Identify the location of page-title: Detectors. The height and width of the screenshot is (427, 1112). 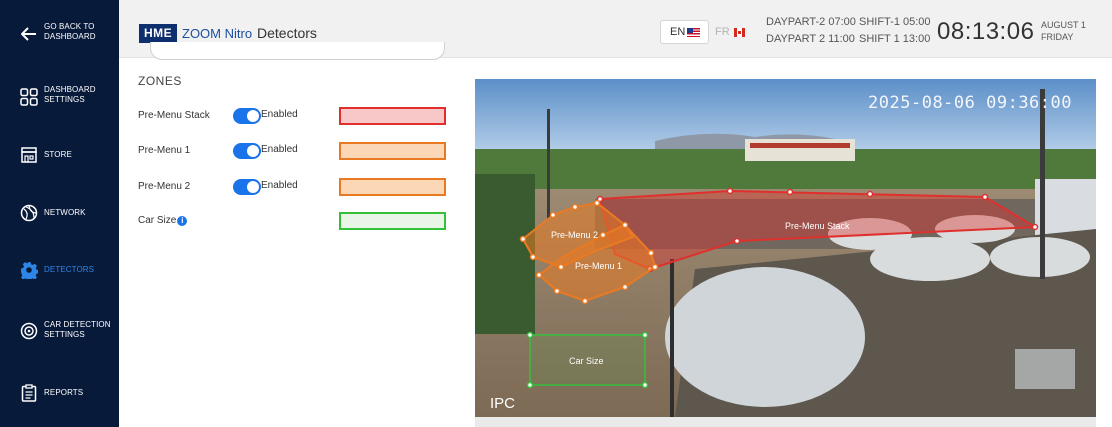
(287, 33).